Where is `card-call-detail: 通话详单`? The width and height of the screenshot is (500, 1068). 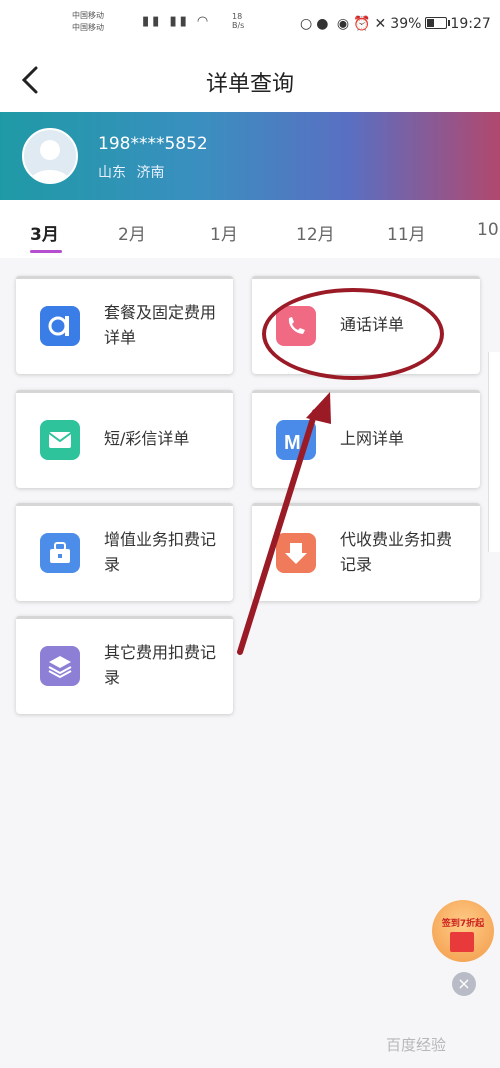
card-call-detail: 通话详单 is located at coordinates (366, 325).